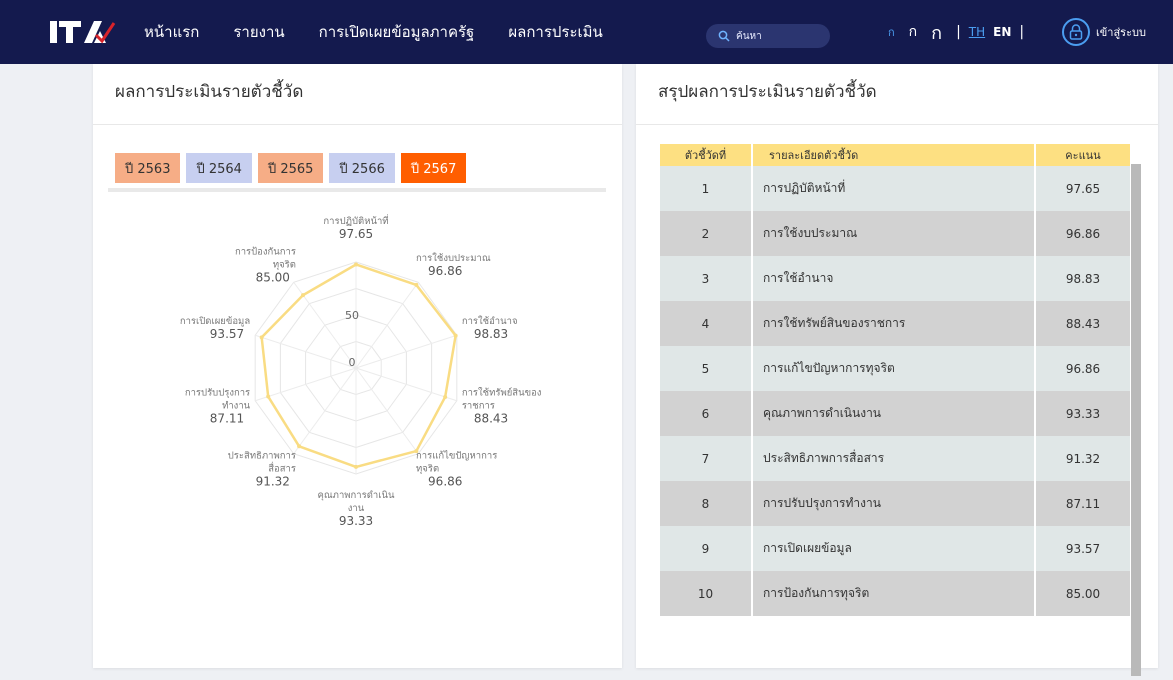 The width and height of the screenshot is (1173, 680). What do you see at coordinates (273, 278) in the screenshot?
I see `radar-value-label: 85.00` at bounding box center [273, 278].